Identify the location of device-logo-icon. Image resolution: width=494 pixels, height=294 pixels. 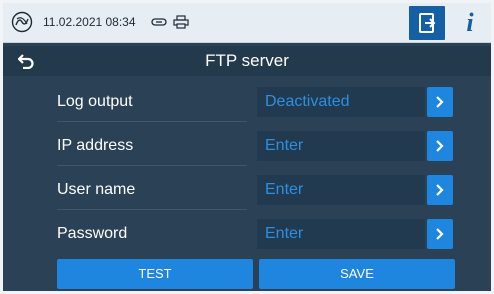
(22, 22).